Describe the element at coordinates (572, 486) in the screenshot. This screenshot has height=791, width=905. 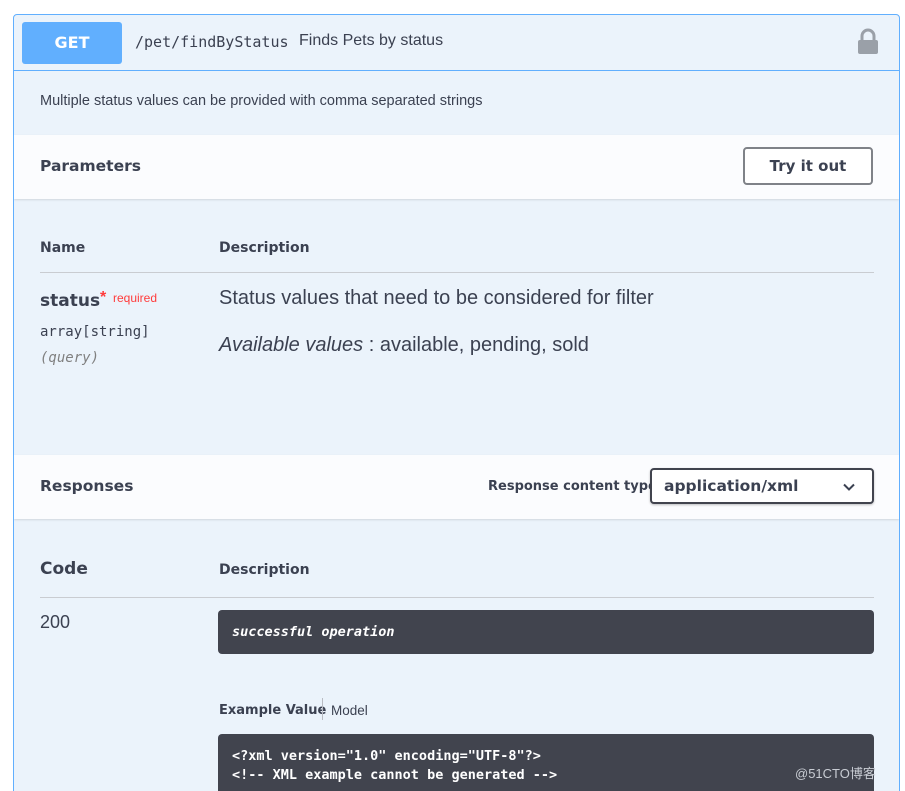
I see `response-content-type-label: Response content type` at that location.